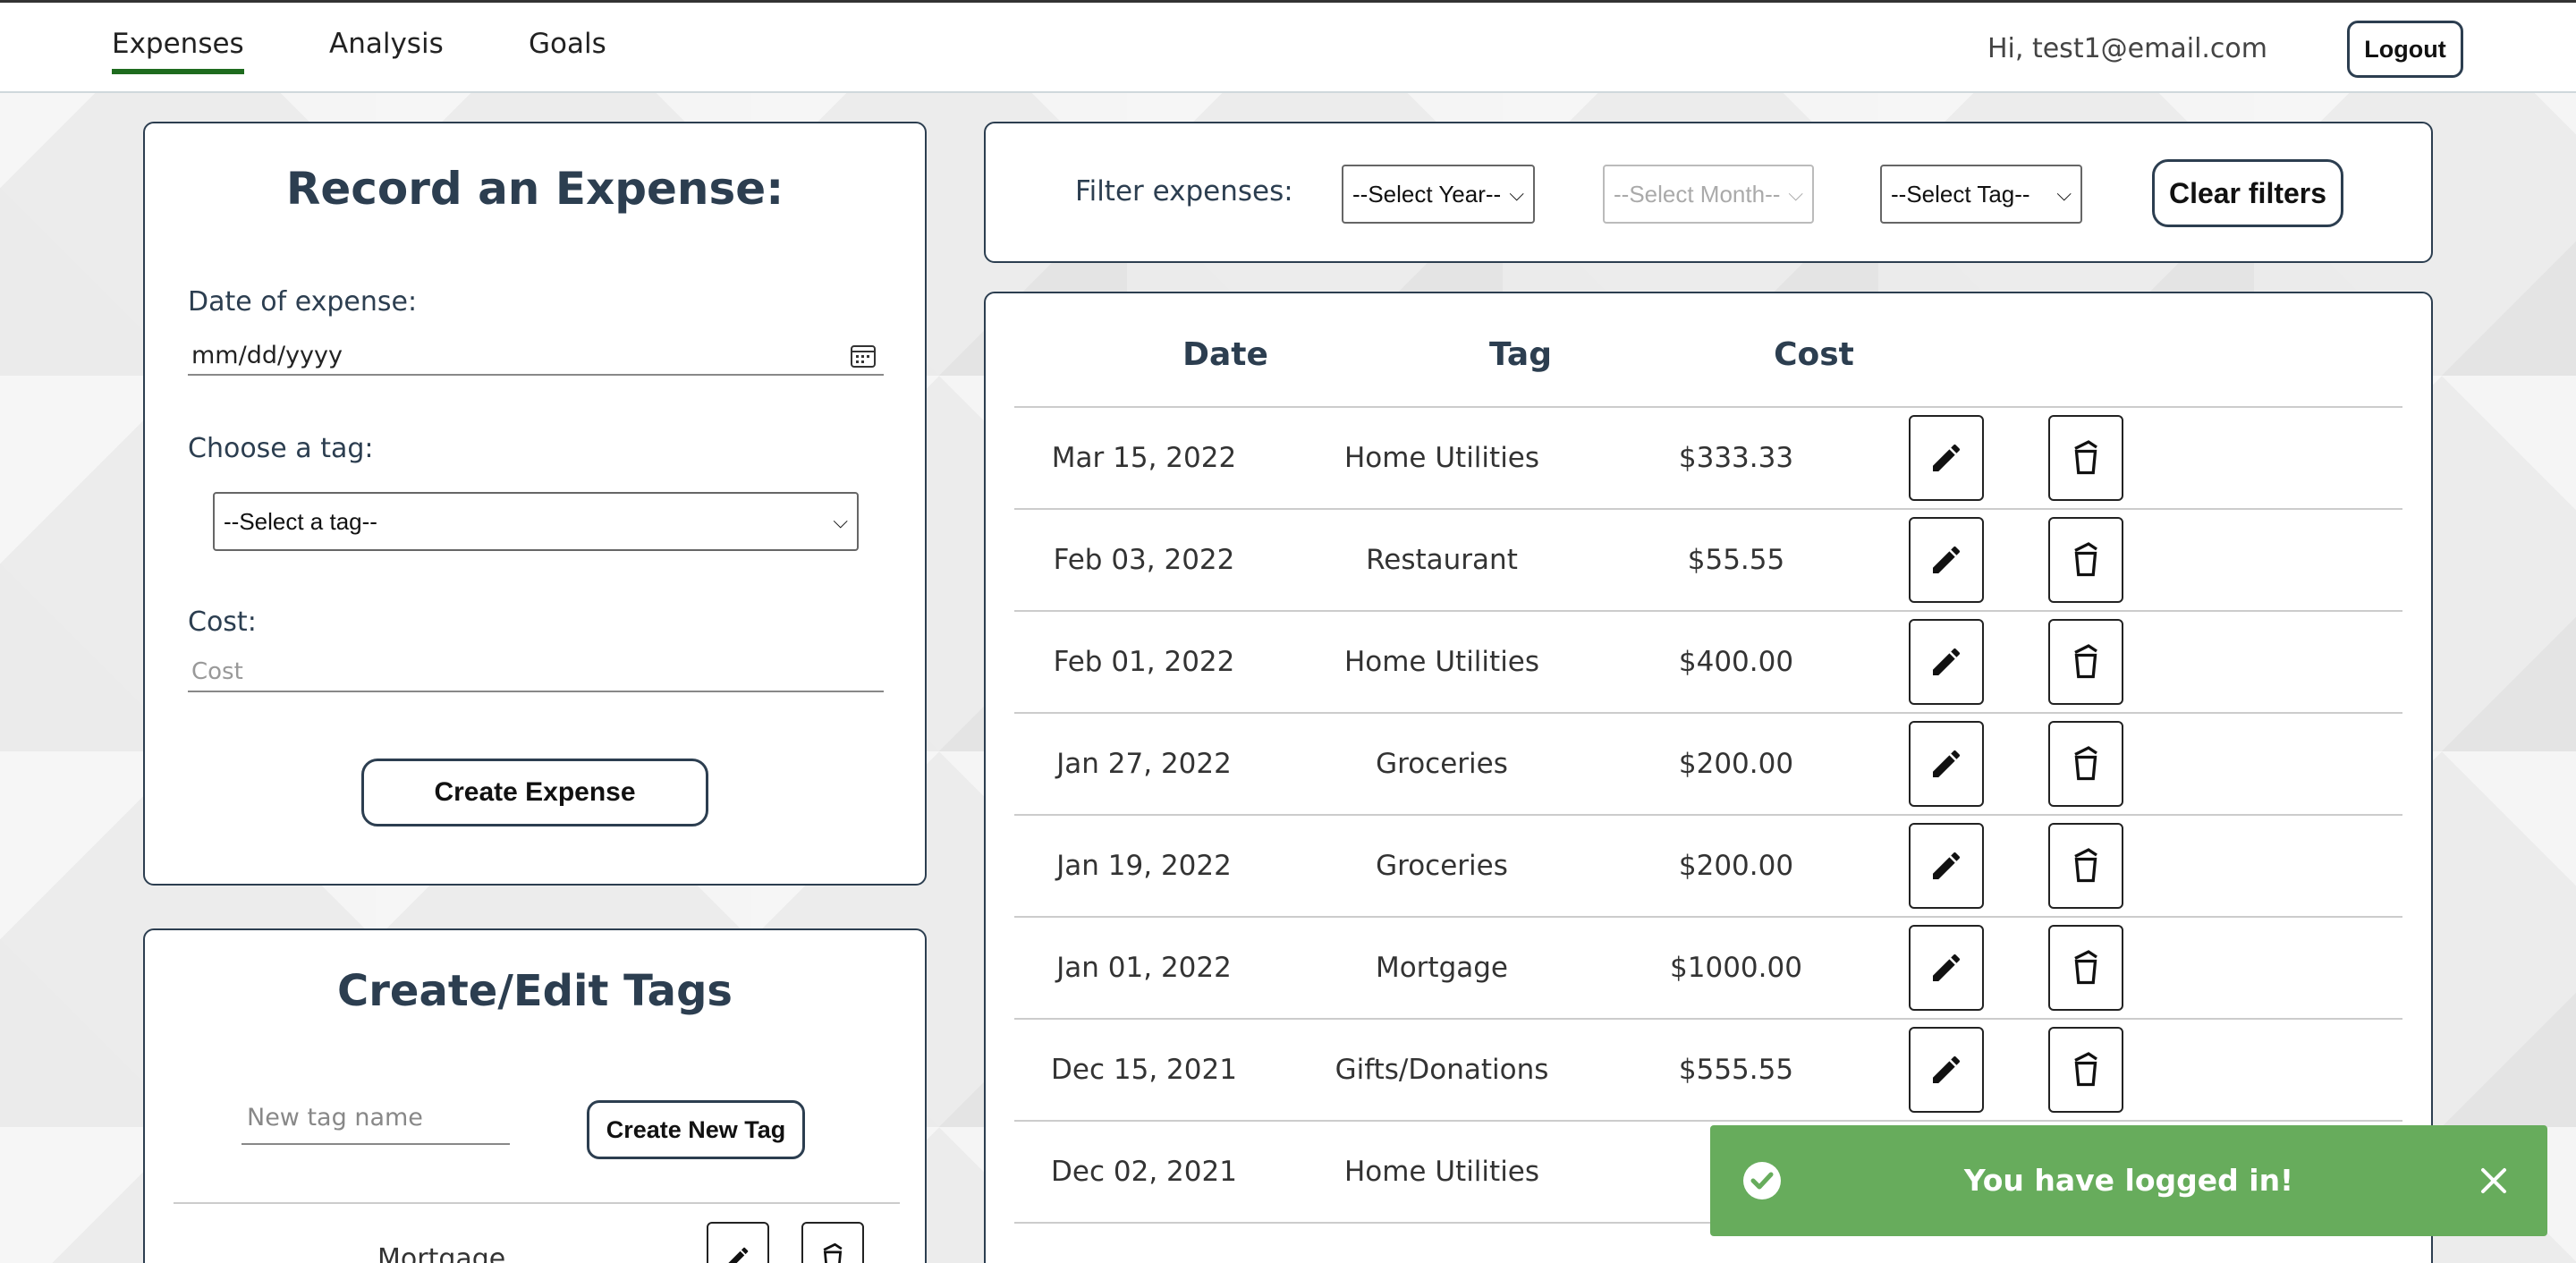  I want to click on logout-button: Logout, so click(2405, 49).